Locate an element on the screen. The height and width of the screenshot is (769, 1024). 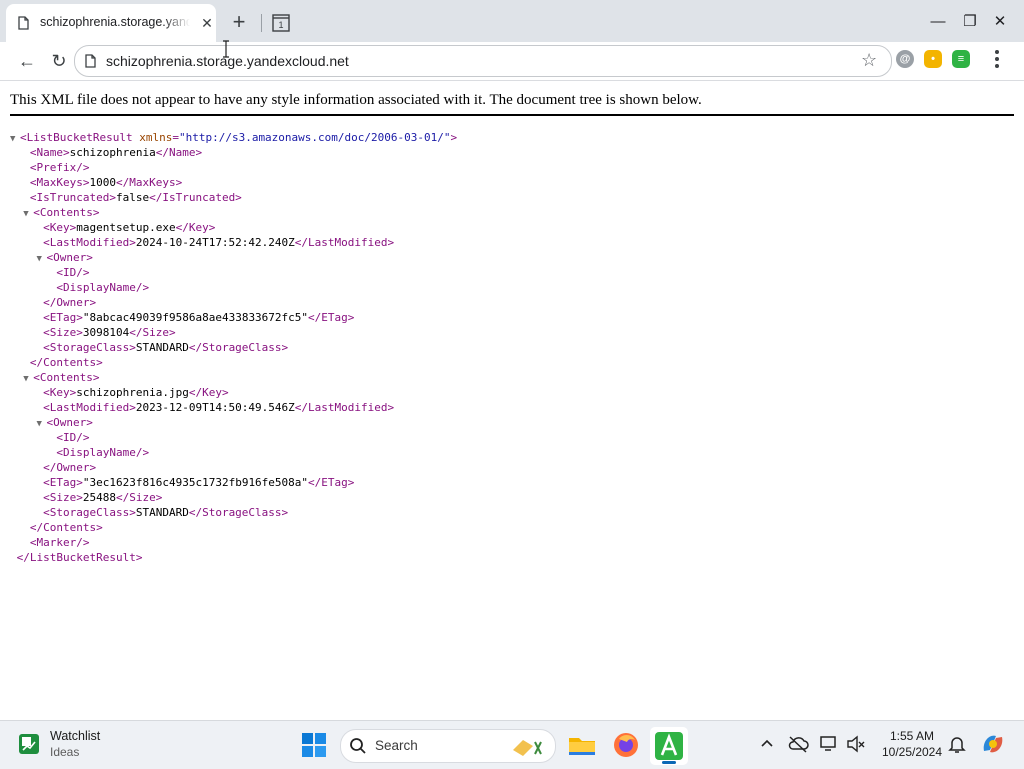
object-etag: "3ec1623f816c4935c1732fb916fe508a" is located at coordinates (195, 482).